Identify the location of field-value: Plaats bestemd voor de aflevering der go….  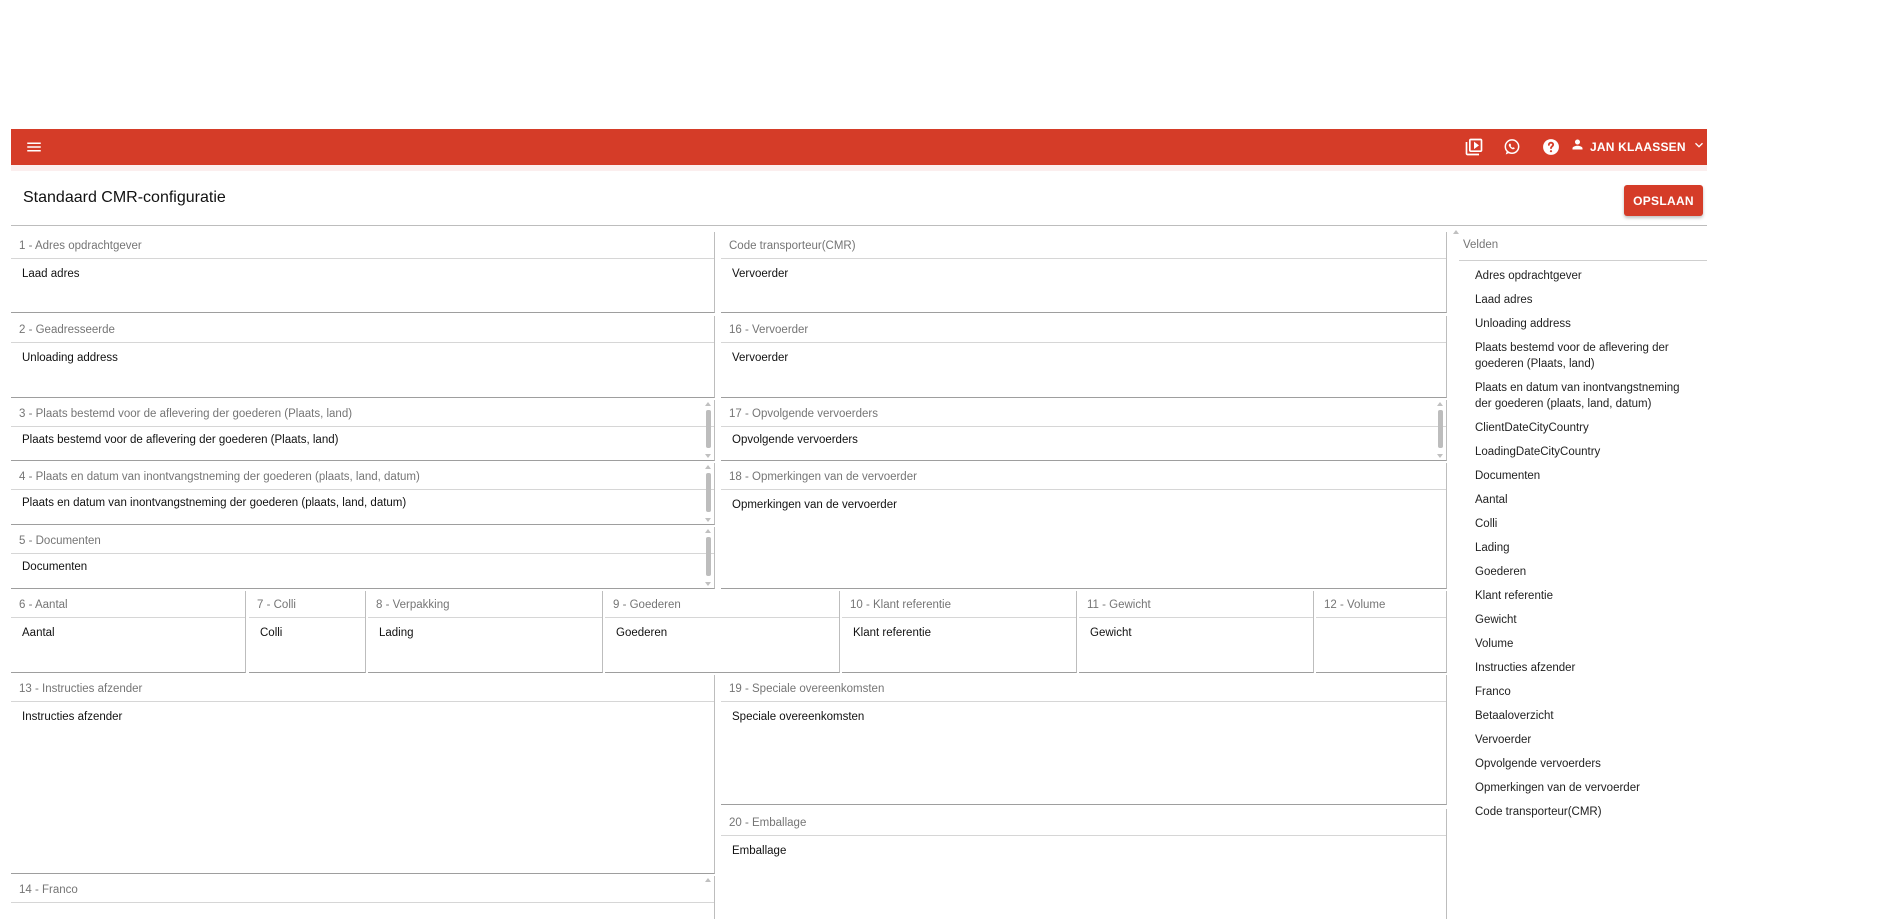
(180, 440).